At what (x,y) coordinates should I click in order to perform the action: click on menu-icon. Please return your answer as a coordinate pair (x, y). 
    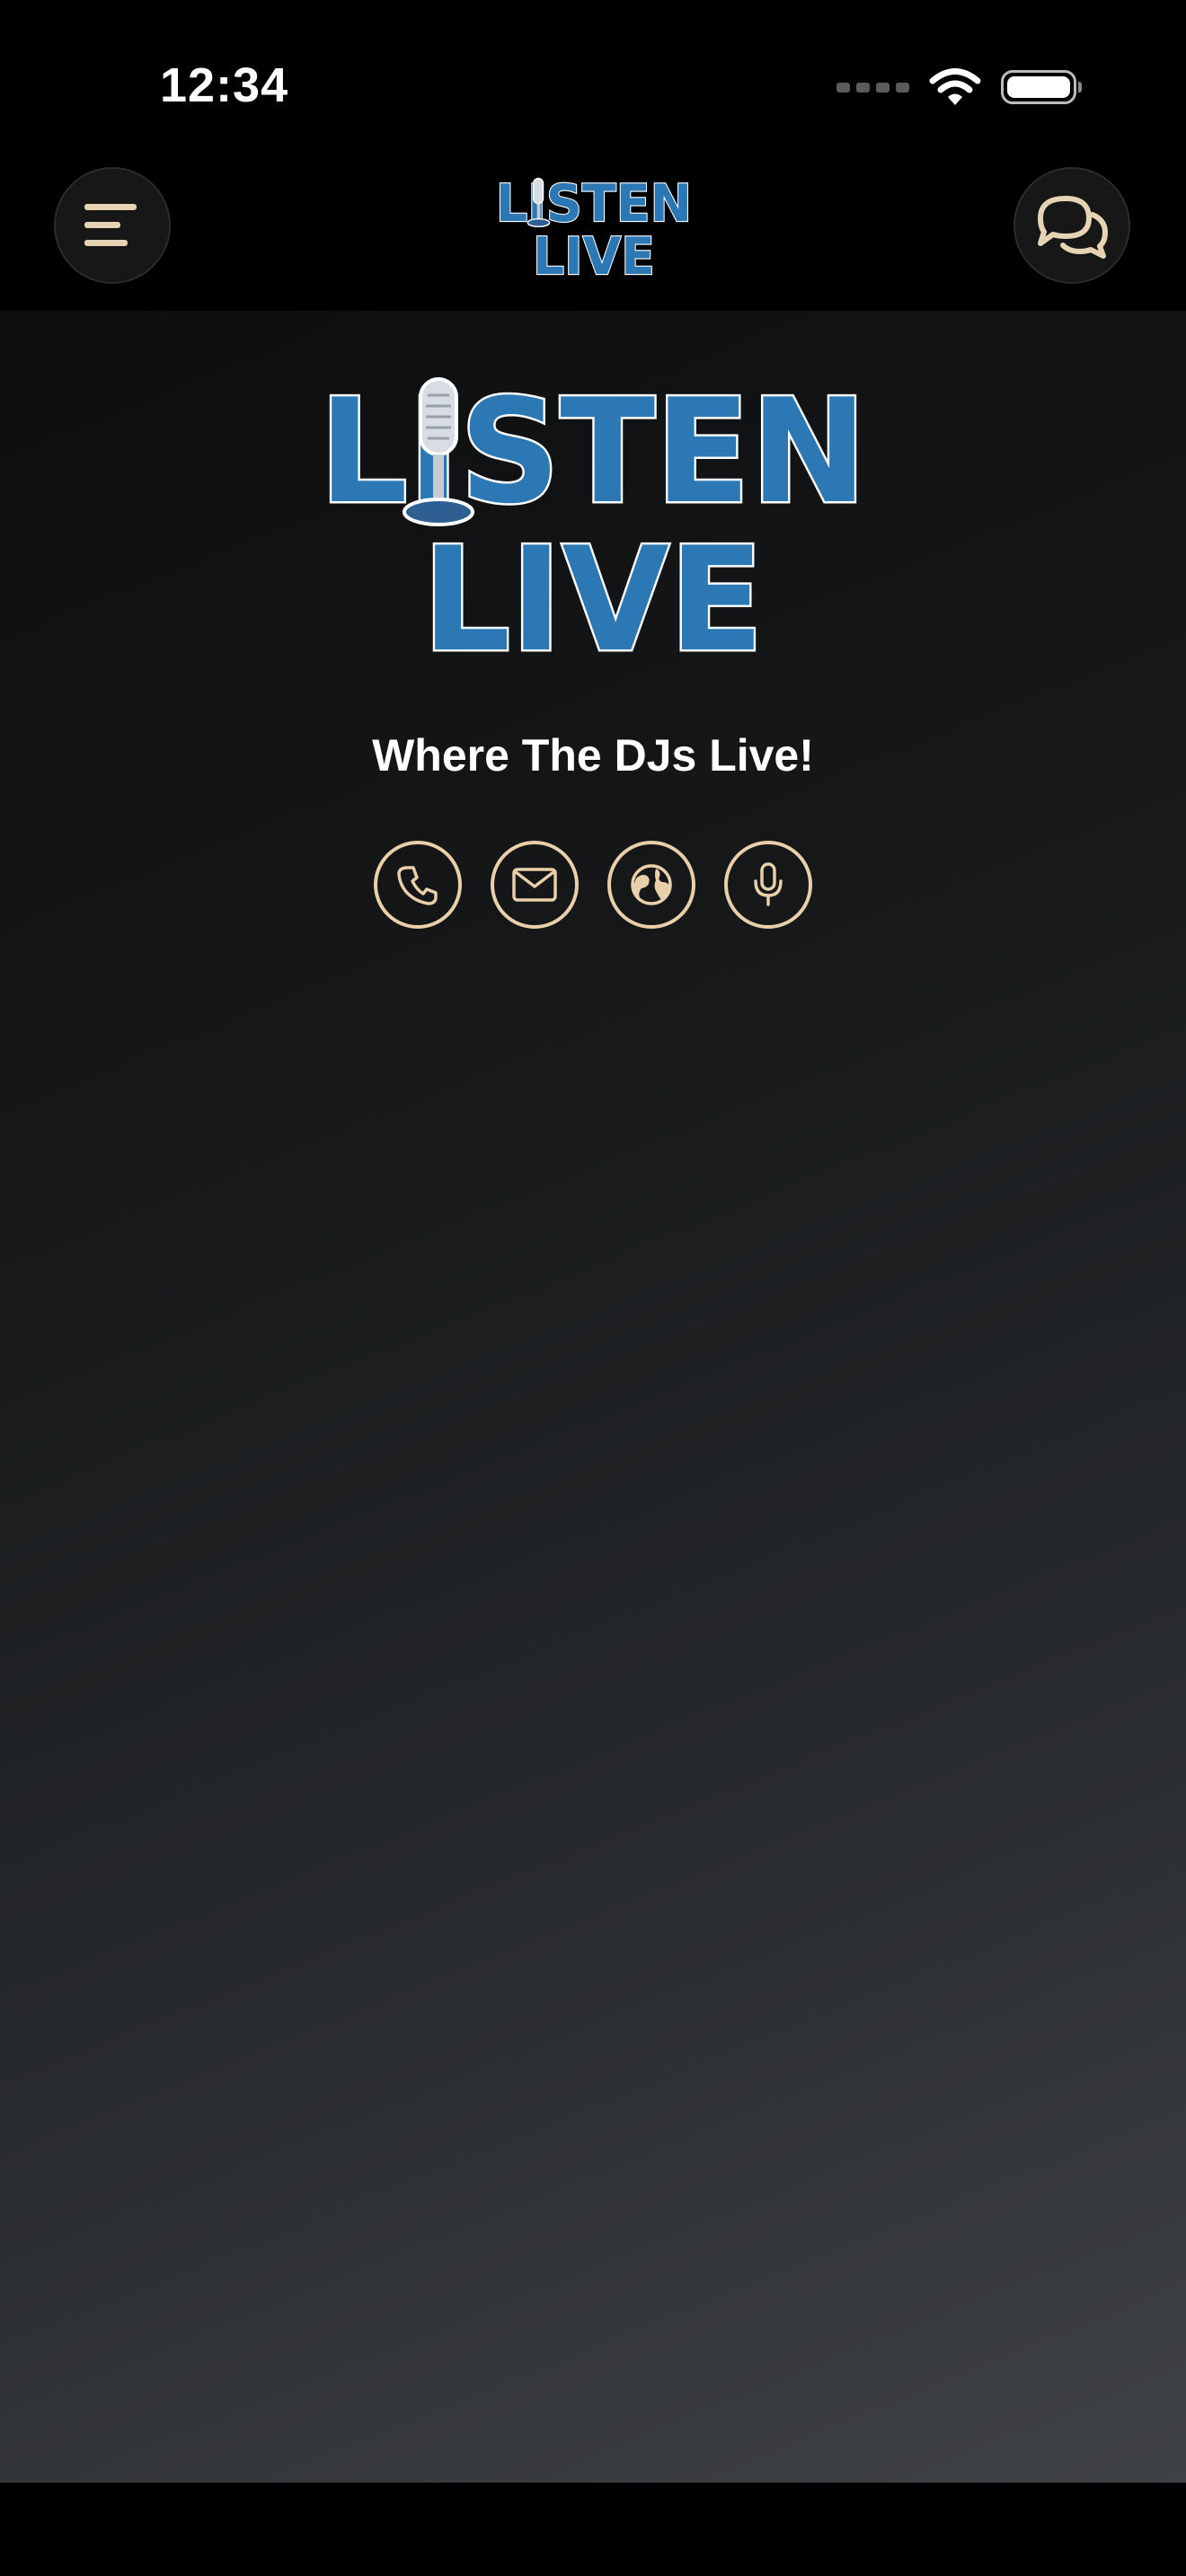
    Looking at the image, I should click on (110, 225).